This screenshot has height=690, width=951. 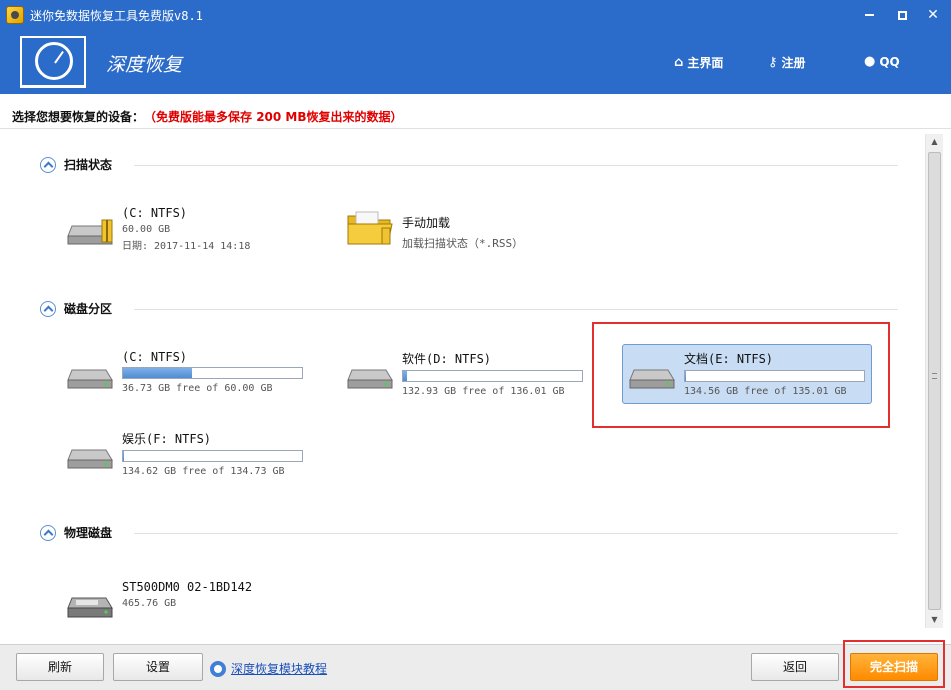 I want to click on manual-load-item: 手动加载 加载扫描状态（*.RSS）, so click(x=471, y=237).